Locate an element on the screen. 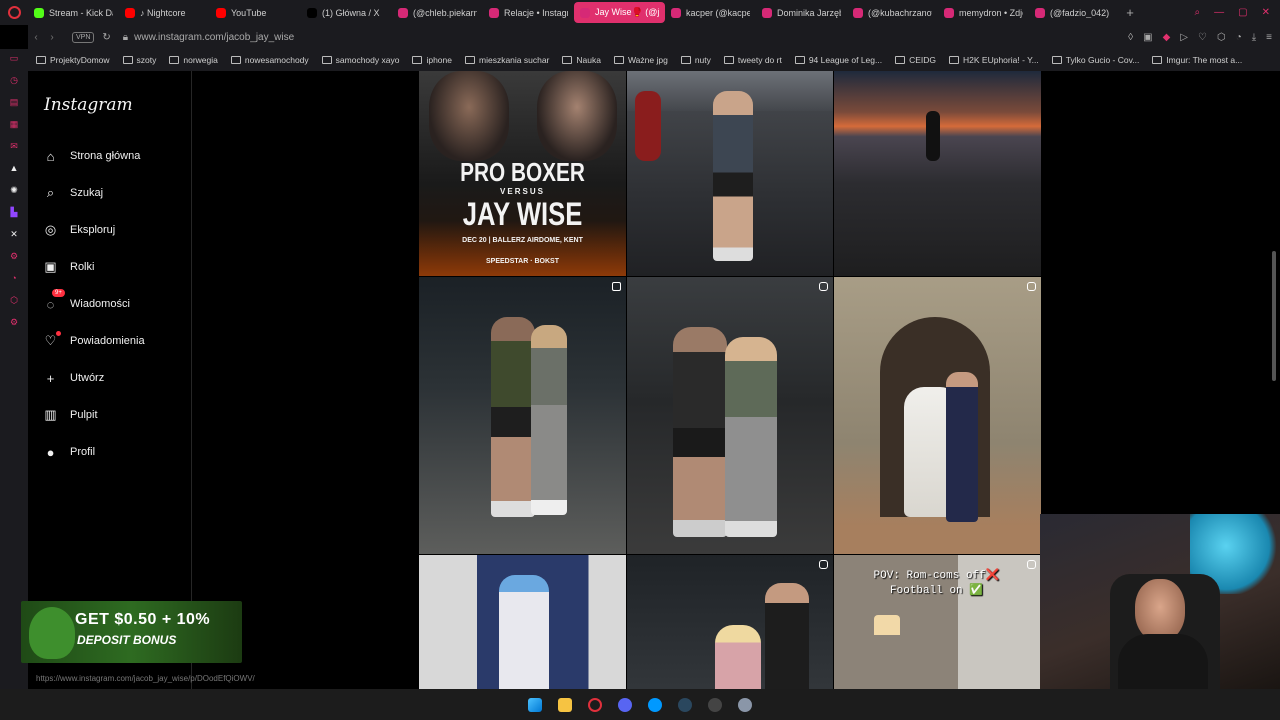 This screenshot has height=720, width=1280. opera-logo-icon is located at coordinates (14, 12).